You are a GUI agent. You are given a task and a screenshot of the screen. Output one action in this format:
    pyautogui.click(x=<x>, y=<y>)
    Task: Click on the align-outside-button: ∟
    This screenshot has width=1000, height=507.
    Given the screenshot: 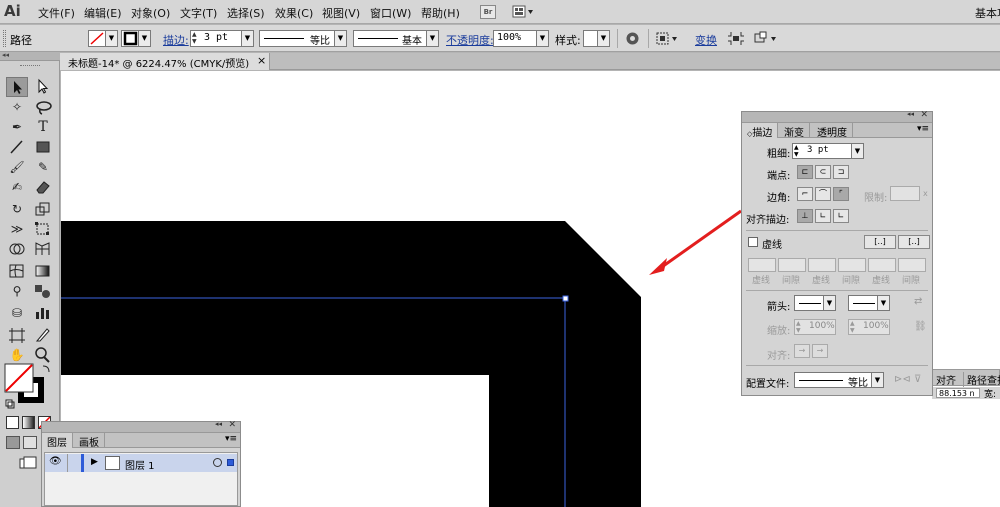 What is the action you would take?
    pyautogui.click(x=841, y=216)
    